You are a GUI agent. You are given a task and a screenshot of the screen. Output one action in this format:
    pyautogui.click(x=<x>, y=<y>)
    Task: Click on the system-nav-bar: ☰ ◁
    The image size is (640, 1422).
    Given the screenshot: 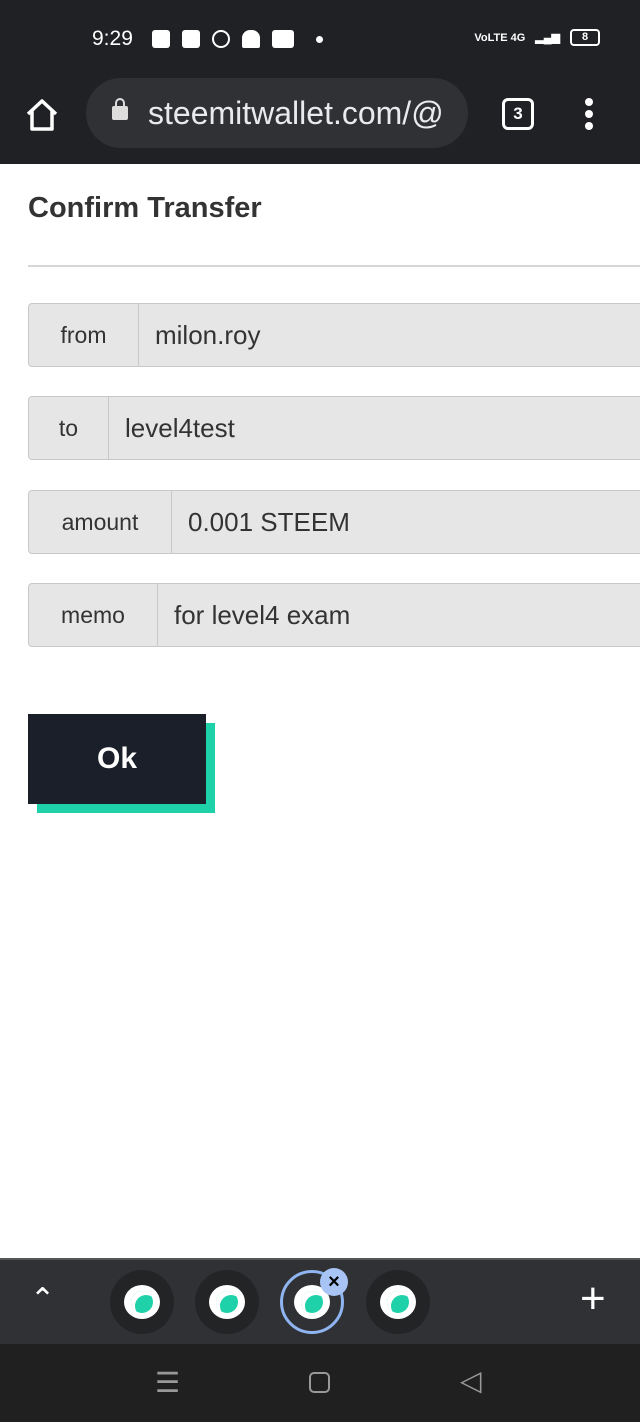 What is the action you would take?
    pyautogui.click(x=320, y=1383)
    